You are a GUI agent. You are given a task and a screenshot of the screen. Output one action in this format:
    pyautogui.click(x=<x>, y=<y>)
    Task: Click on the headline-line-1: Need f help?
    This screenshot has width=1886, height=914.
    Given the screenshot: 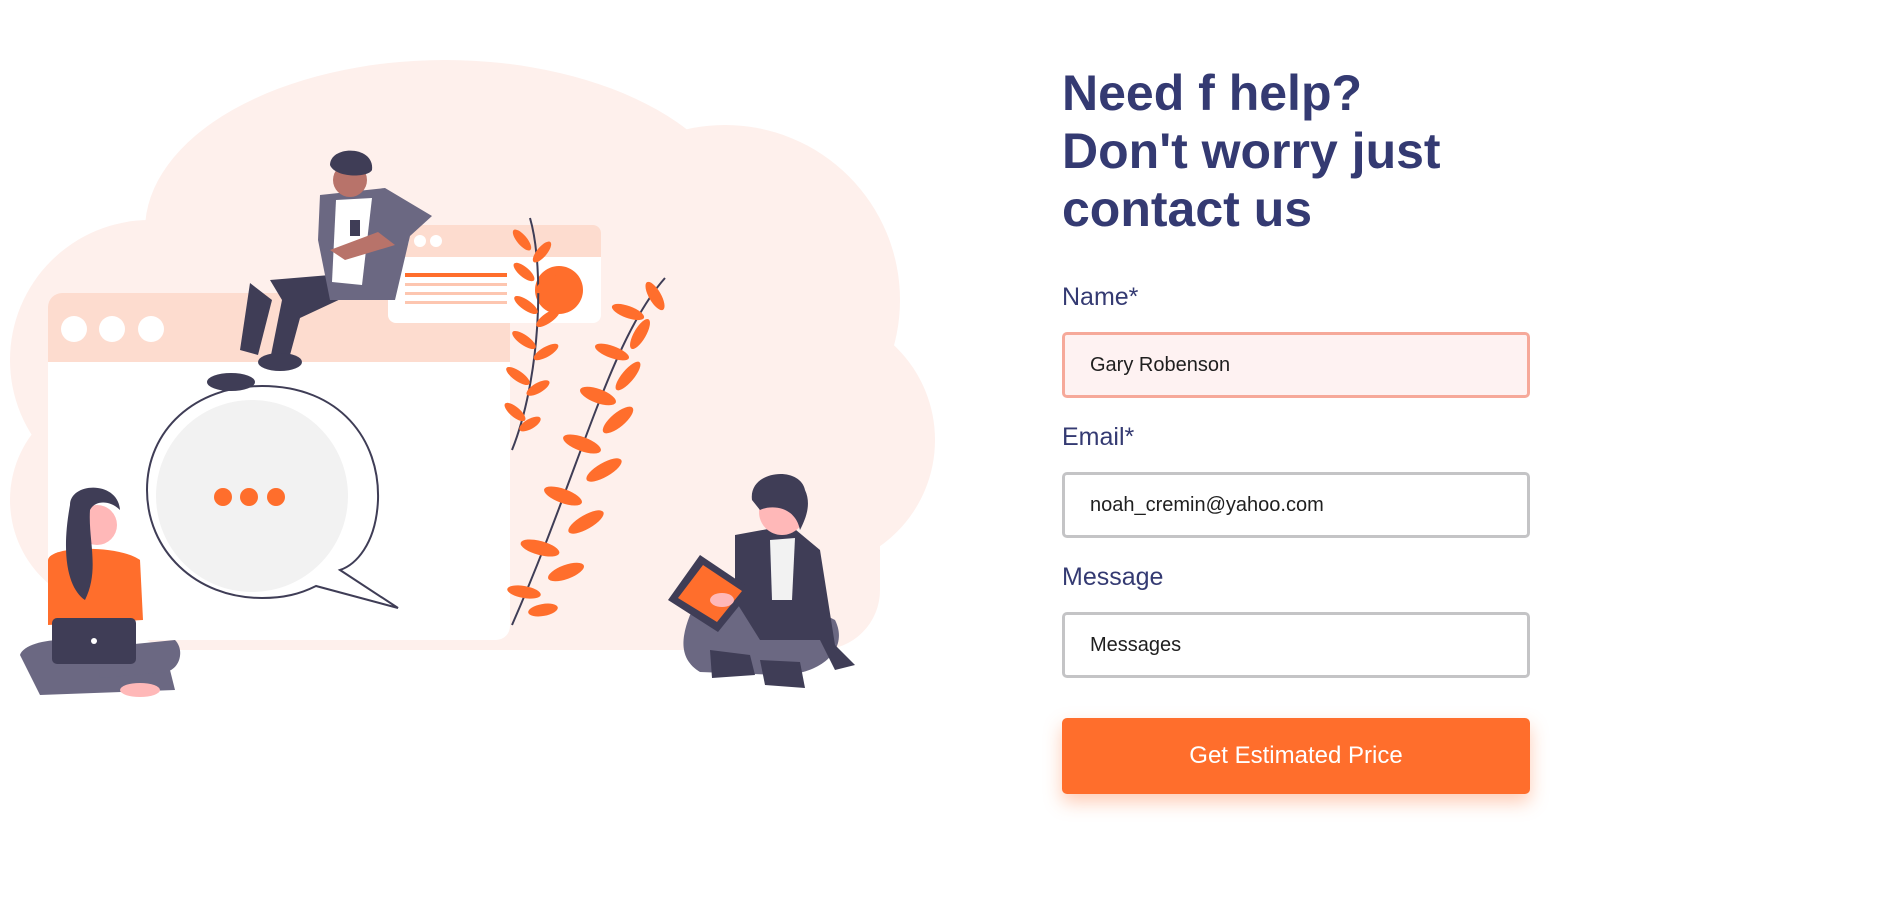 What is the action you would take?
    pyautogui.click(x=1212, y=93)
    